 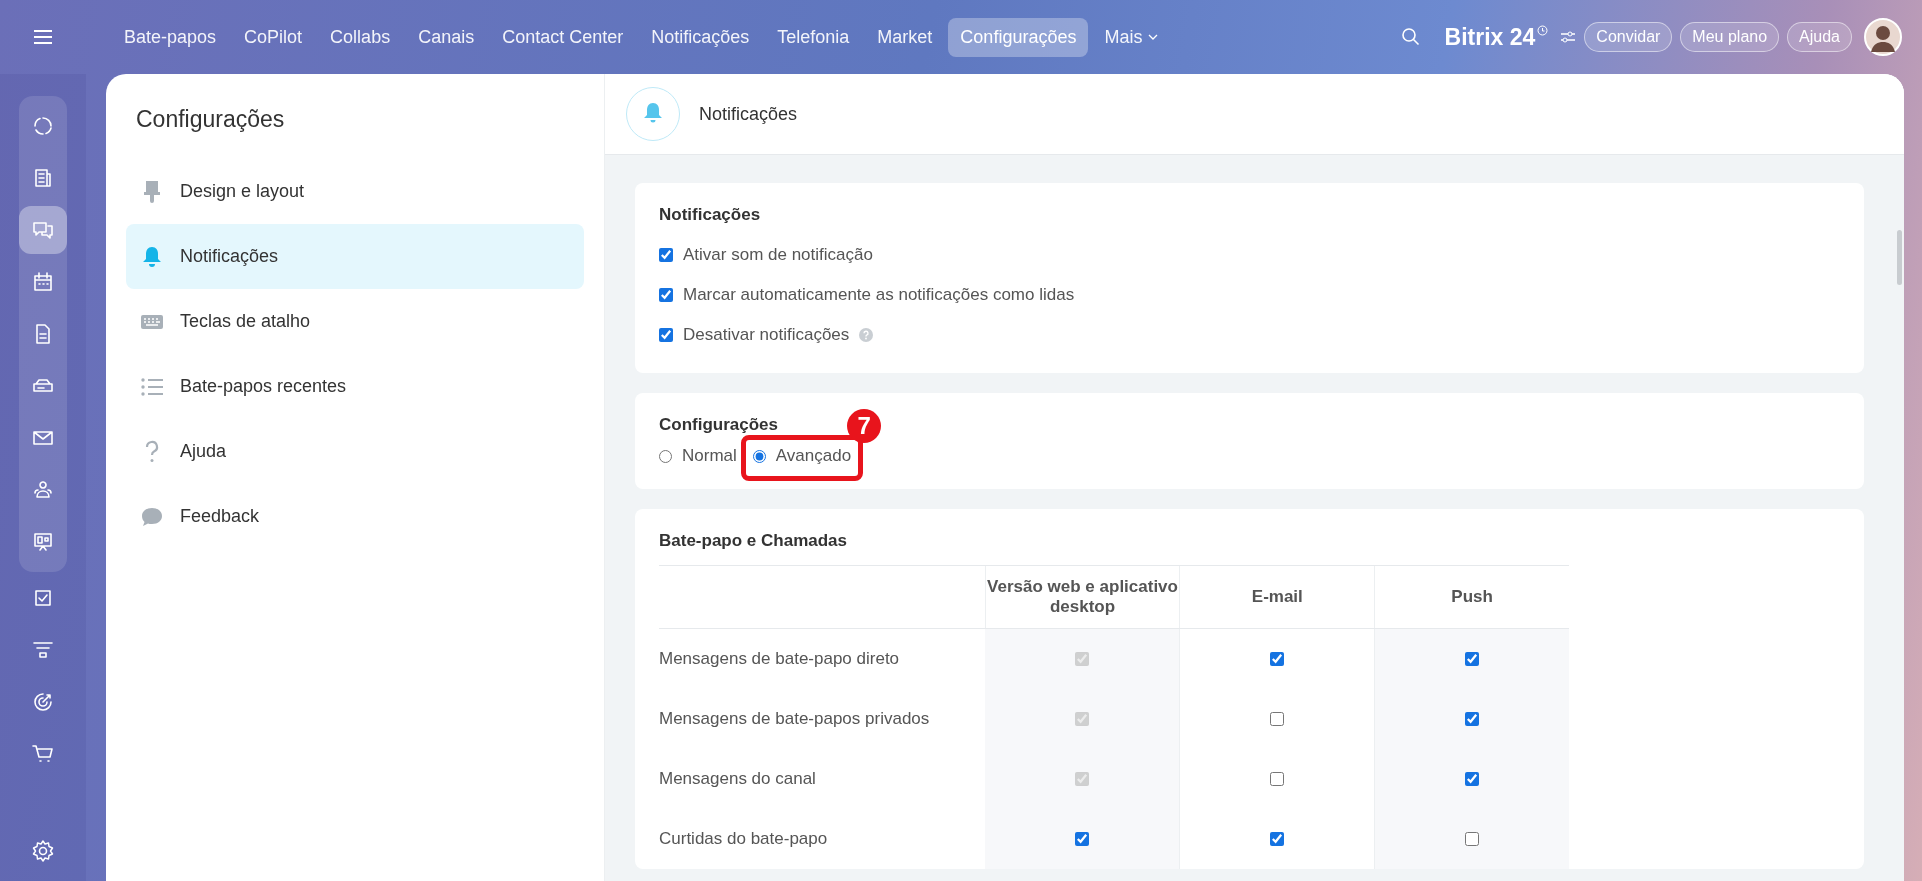 What do you see at coordinates (211, 119) in the screenshot?
I see `settings-title: Configurações` at bounding box center [211, 119].